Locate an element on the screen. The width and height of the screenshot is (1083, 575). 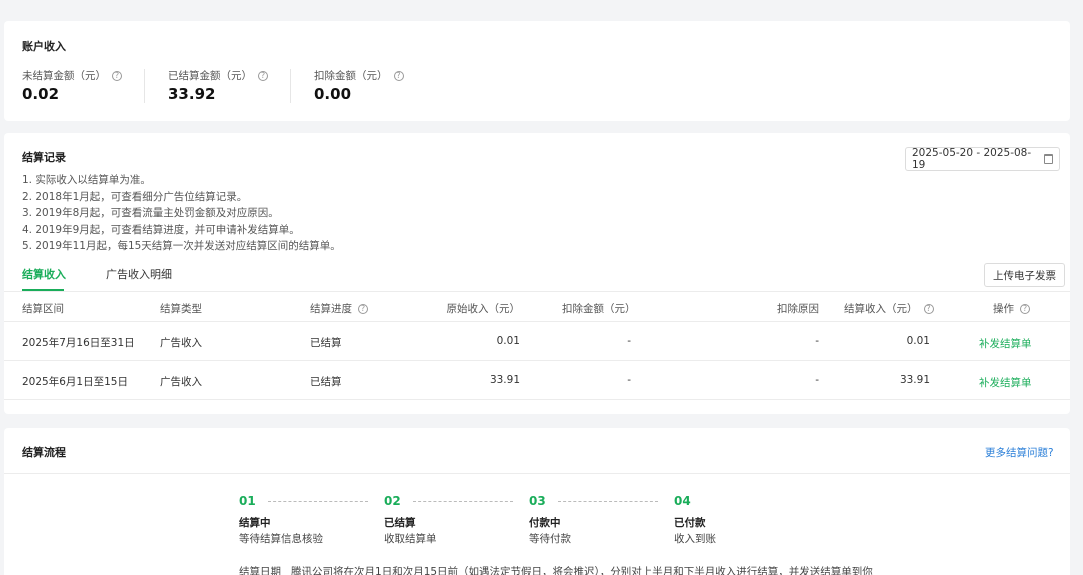
deduction-amount-value: 0.00 is located at coordinates (333, 94).